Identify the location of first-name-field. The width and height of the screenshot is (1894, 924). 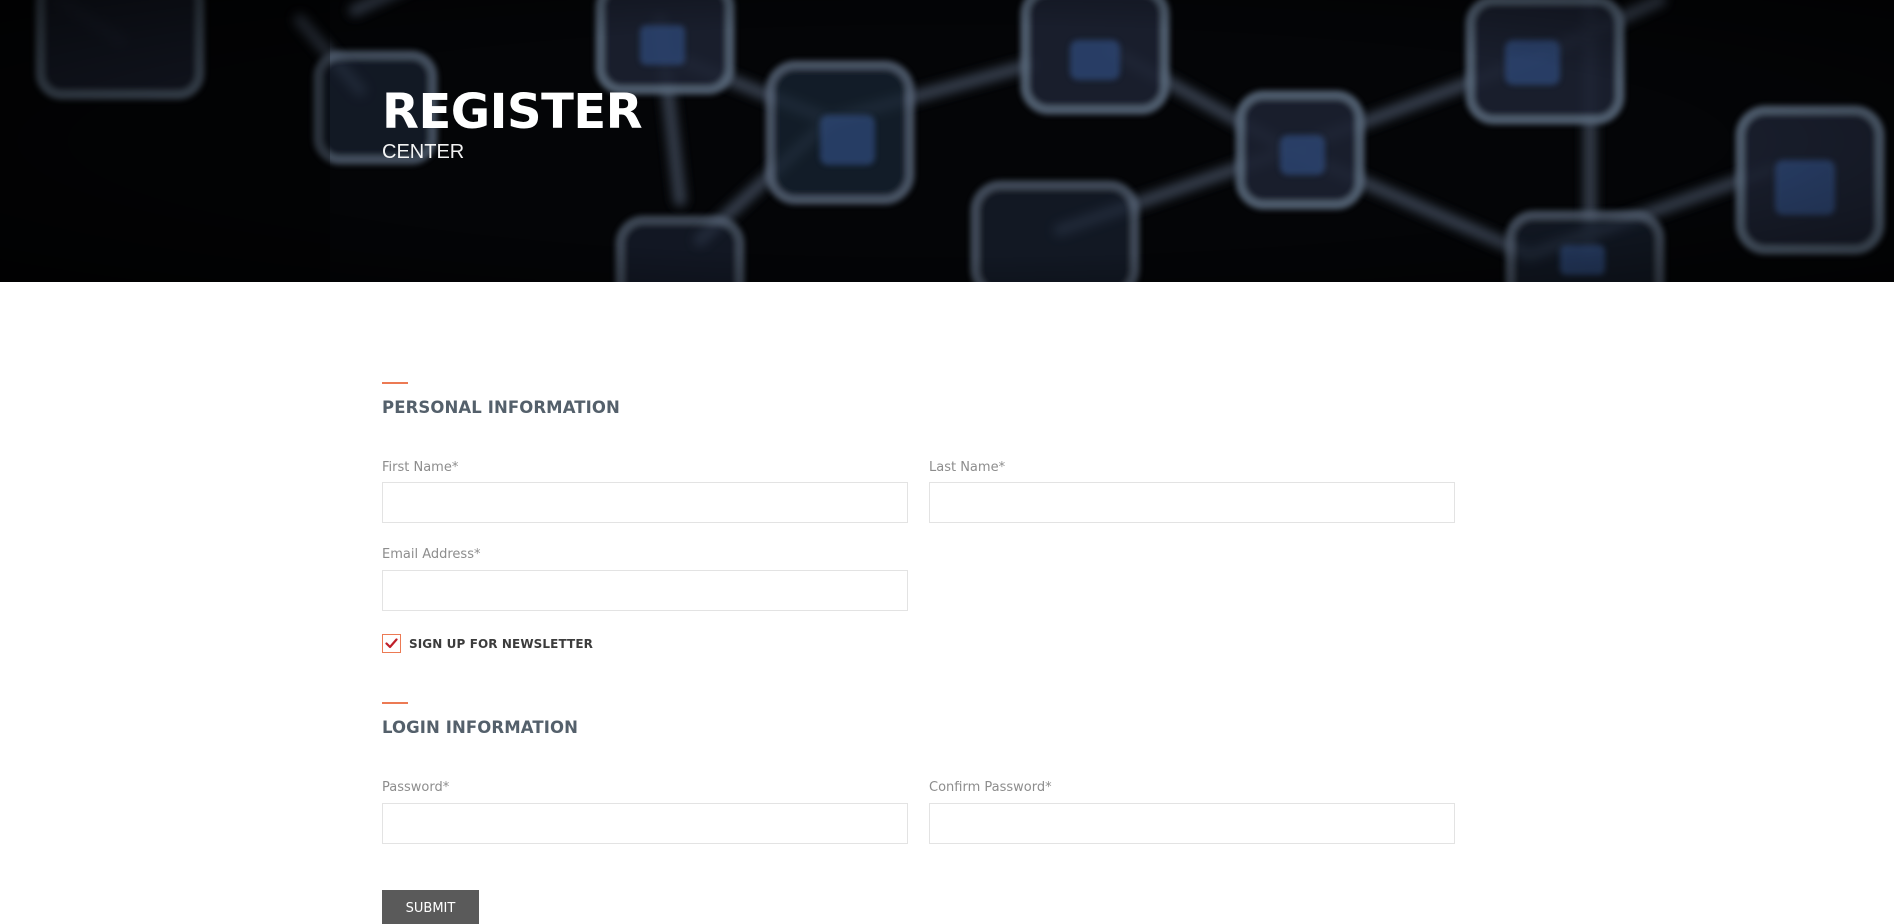
(645, 502).